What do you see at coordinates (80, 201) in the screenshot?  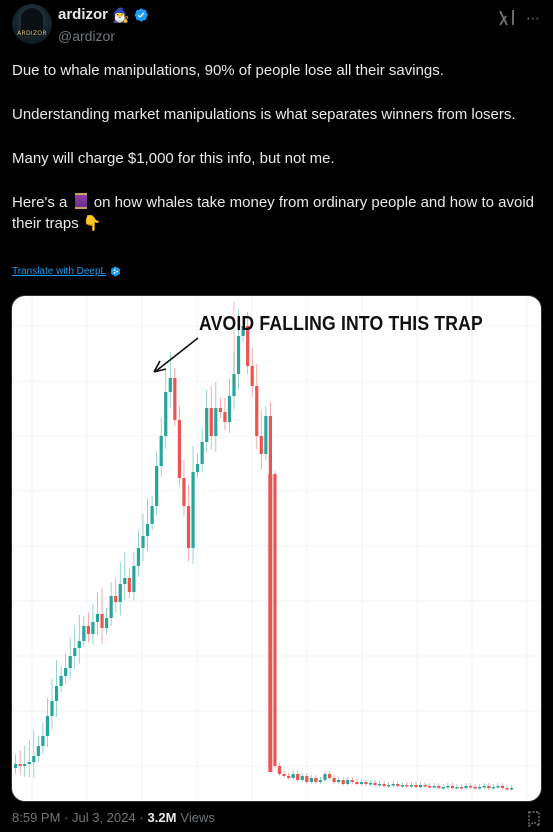 I see `thread-spool-icon` at bounding box center [80, 201].